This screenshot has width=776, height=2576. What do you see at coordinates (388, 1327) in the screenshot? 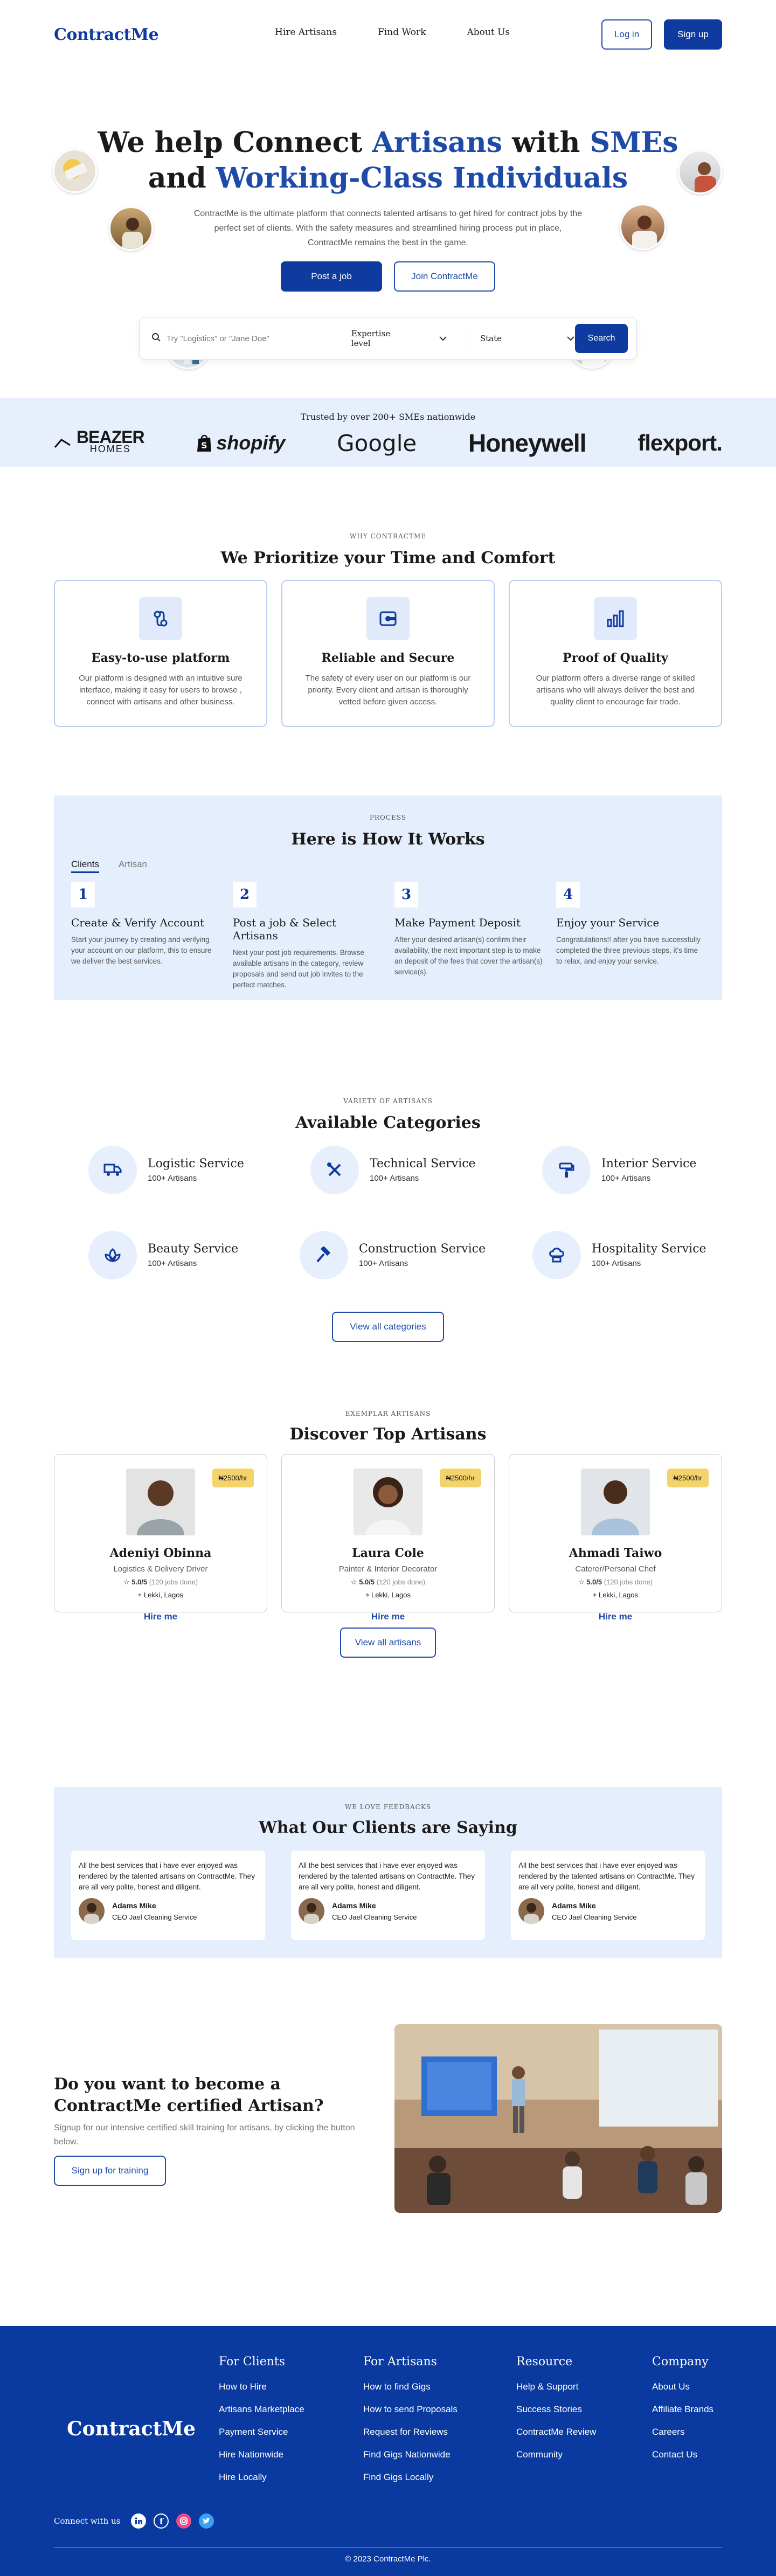
I see `view-all-categories-button: View all categories` at bounding box center [388, 1327].